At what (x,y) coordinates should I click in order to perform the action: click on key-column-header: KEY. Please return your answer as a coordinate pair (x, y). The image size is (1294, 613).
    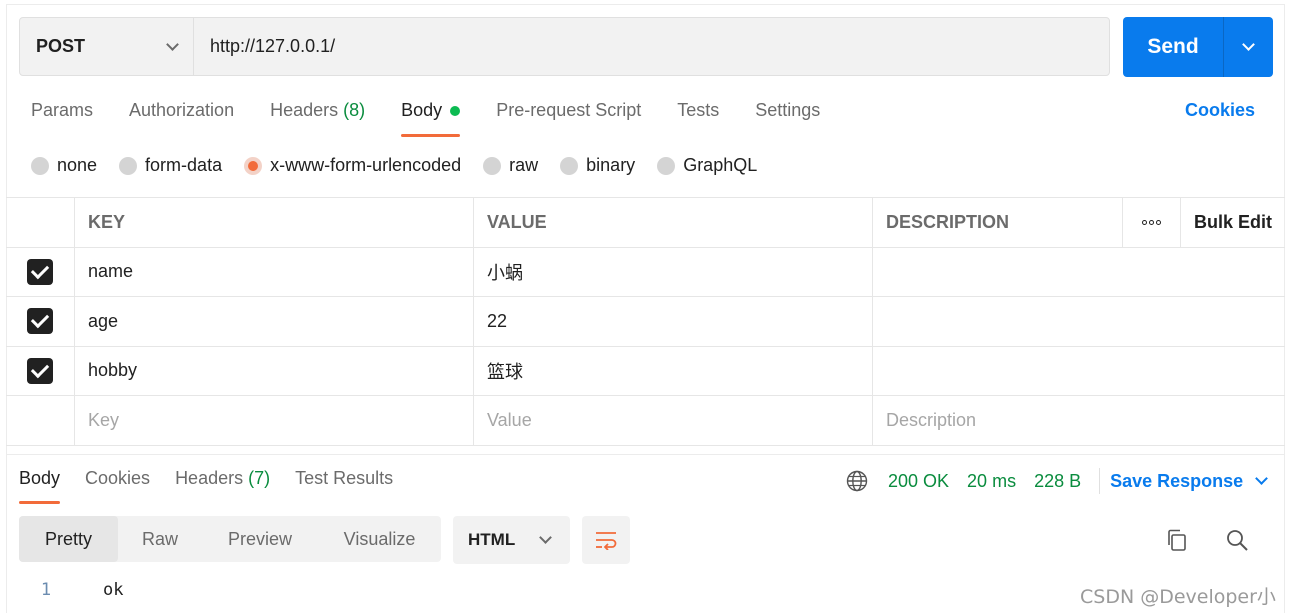
    Looking at the image, I should click on (274, 222).